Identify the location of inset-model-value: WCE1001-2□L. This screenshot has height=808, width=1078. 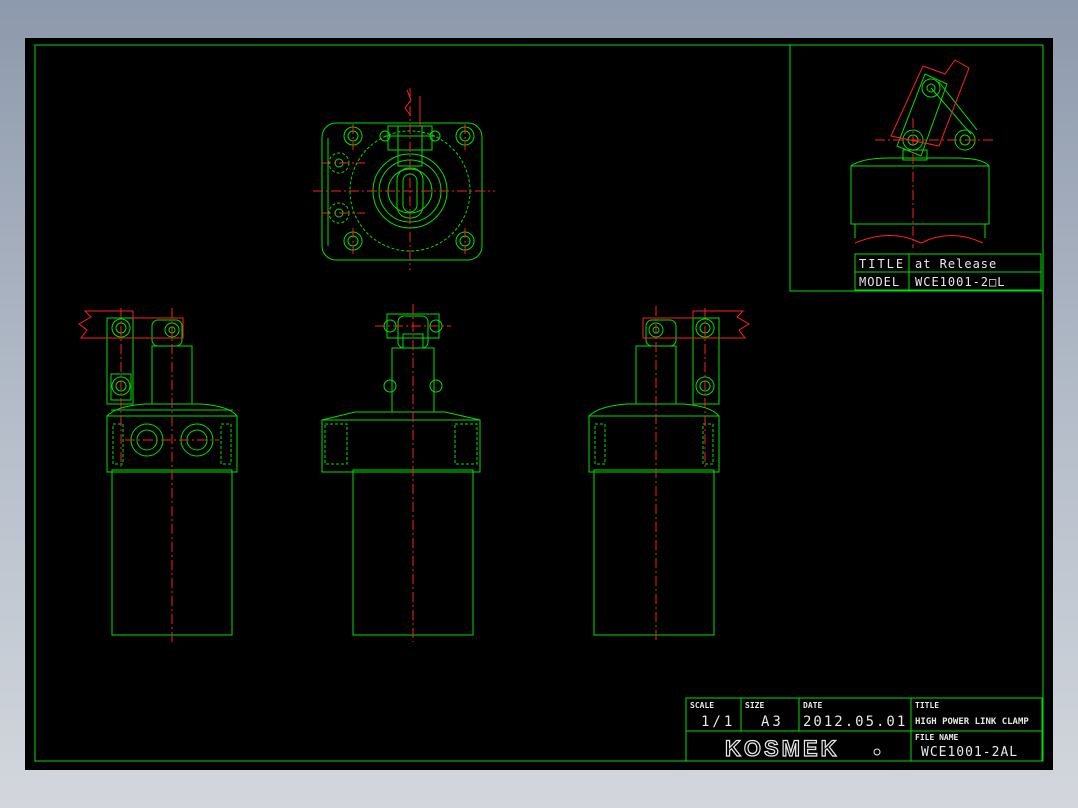
(960, 282).